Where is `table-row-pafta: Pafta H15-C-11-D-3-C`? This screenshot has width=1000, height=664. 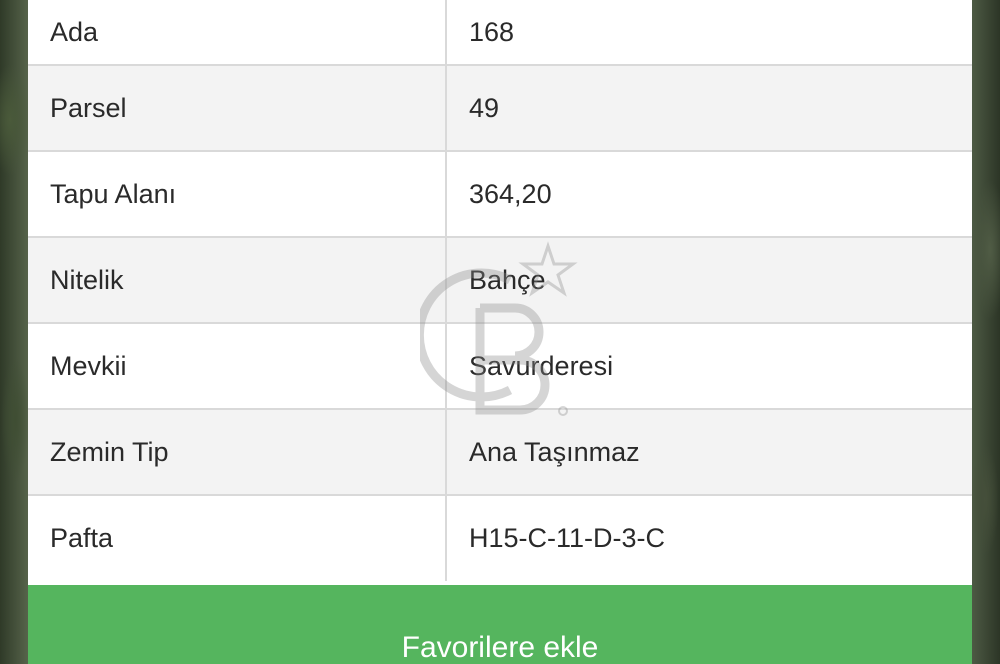
table-row-pafta: Pafta H15-C-11-D-3-C is located at coordinates (500, 538).